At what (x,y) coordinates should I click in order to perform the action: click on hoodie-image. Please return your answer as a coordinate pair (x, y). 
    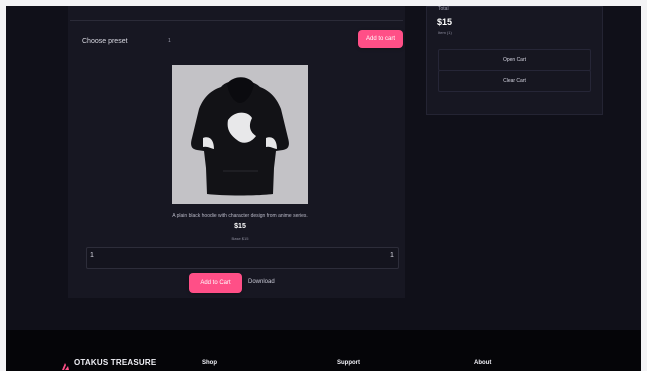
    Looking at the image, I should click on (240, 134).